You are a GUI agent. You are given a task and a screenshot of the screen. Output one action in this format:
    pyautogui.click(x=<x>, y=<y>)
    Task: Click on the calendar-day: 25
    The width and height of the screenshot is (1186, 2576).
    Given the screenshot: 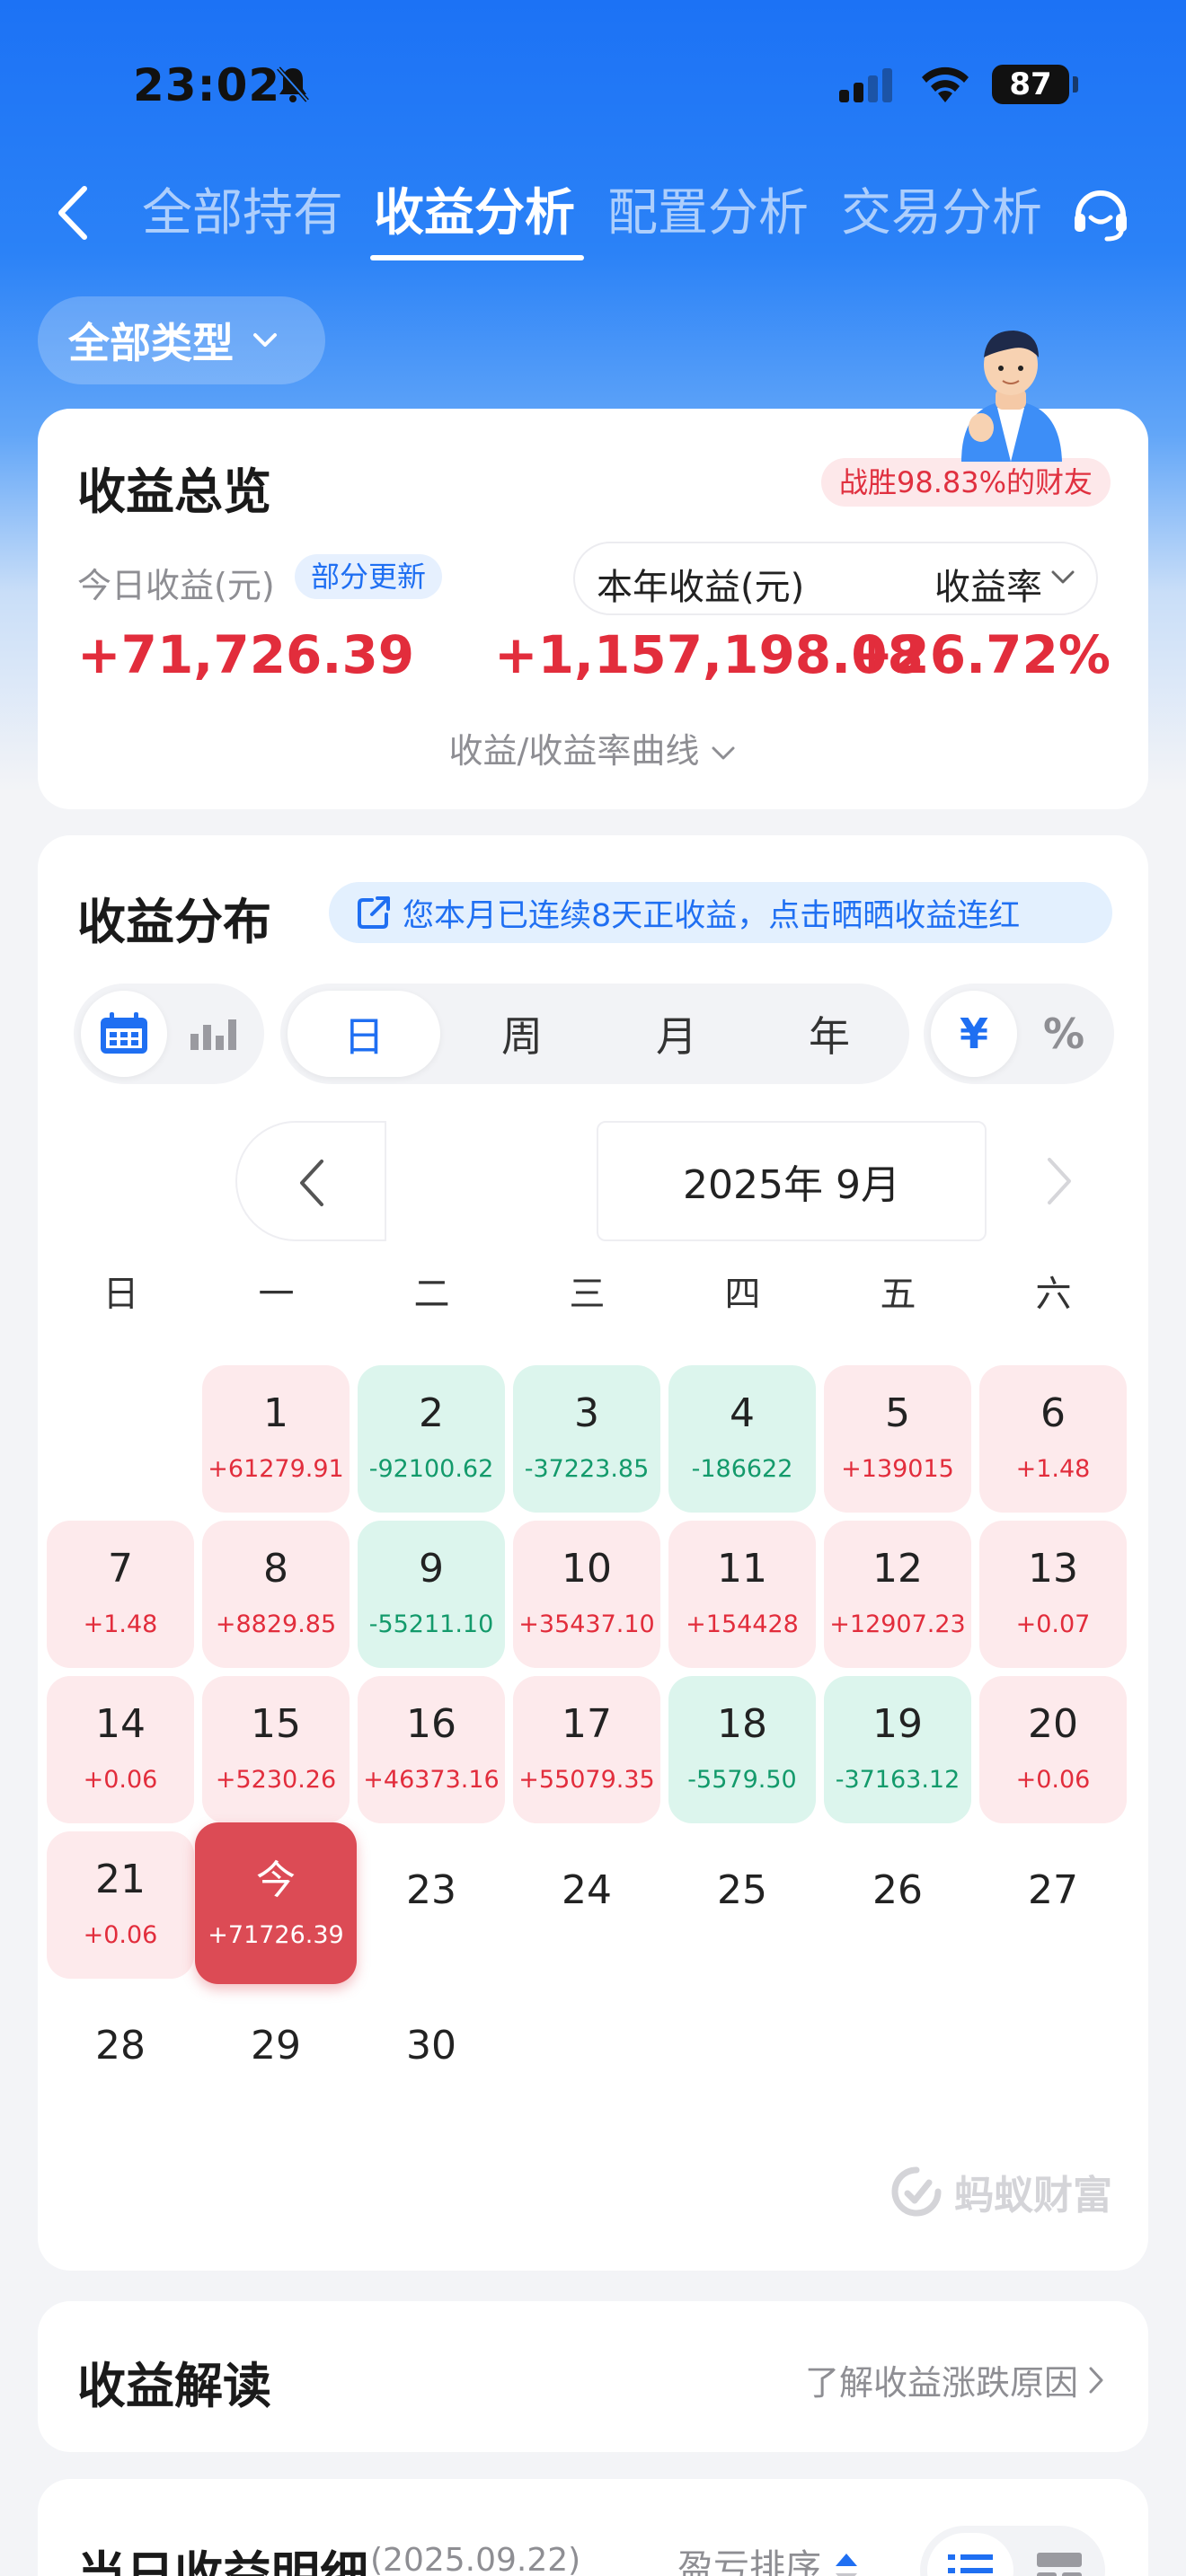 What is the action you would take?
    pyautogui.click(x=742, y=1905)
    